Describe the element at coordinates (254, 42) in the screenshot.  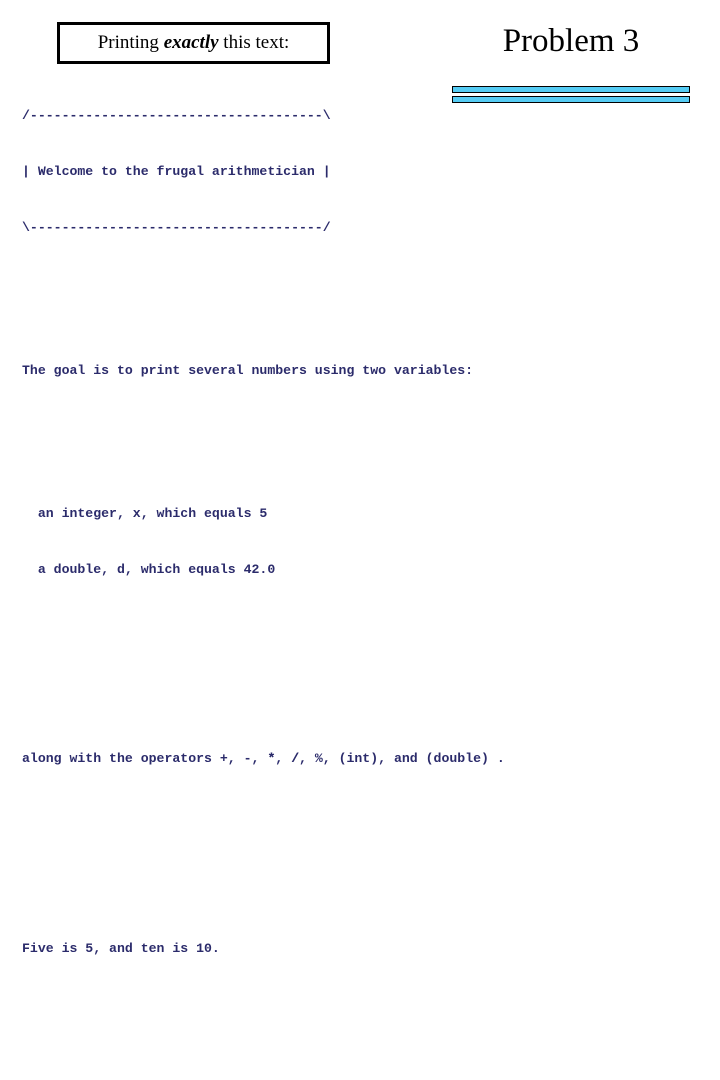
I see `title-box-text-after: this text:` at that location.